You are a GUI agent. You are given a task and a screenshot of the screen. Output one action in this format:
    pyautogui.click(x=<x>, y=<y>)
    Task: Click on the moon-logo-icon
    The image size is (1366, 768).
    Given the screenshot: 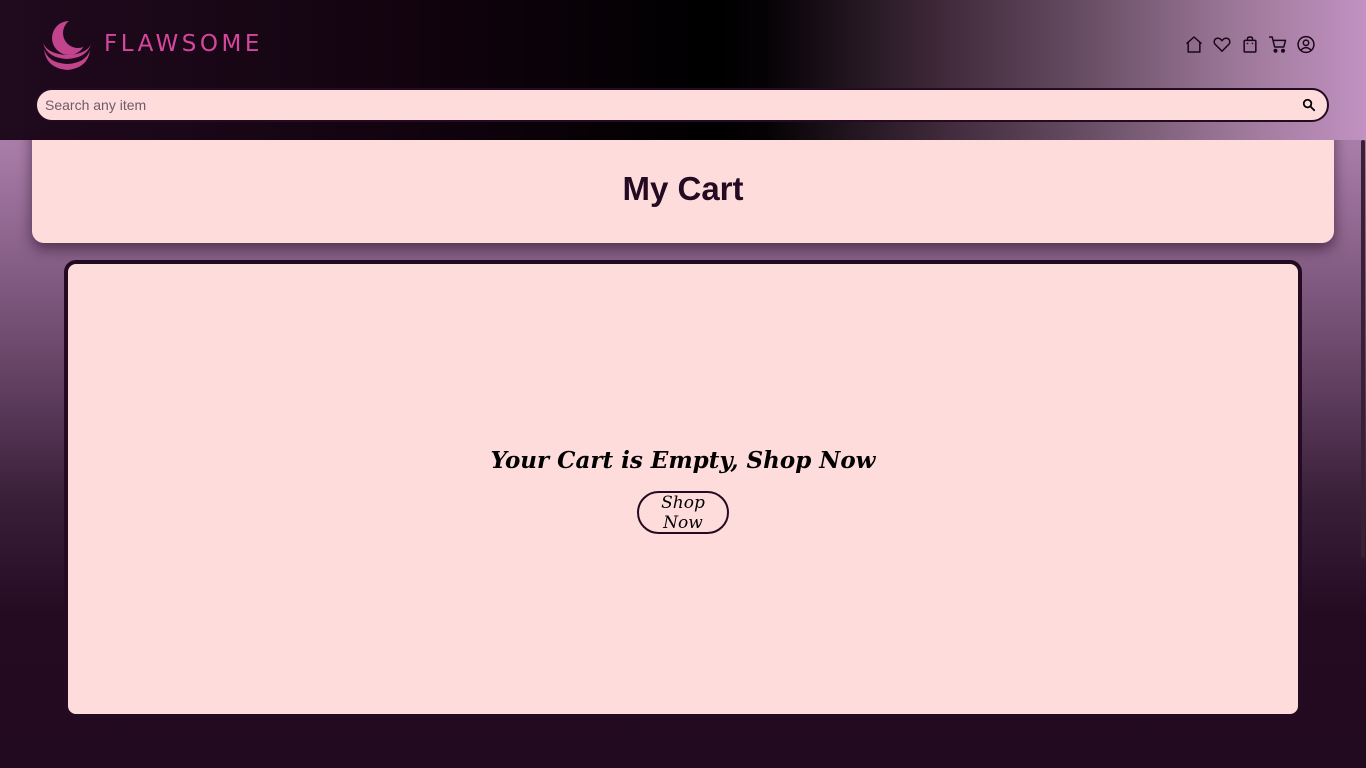 What is the action you would take?
    pyautogui.click(x=67, y=45)
    